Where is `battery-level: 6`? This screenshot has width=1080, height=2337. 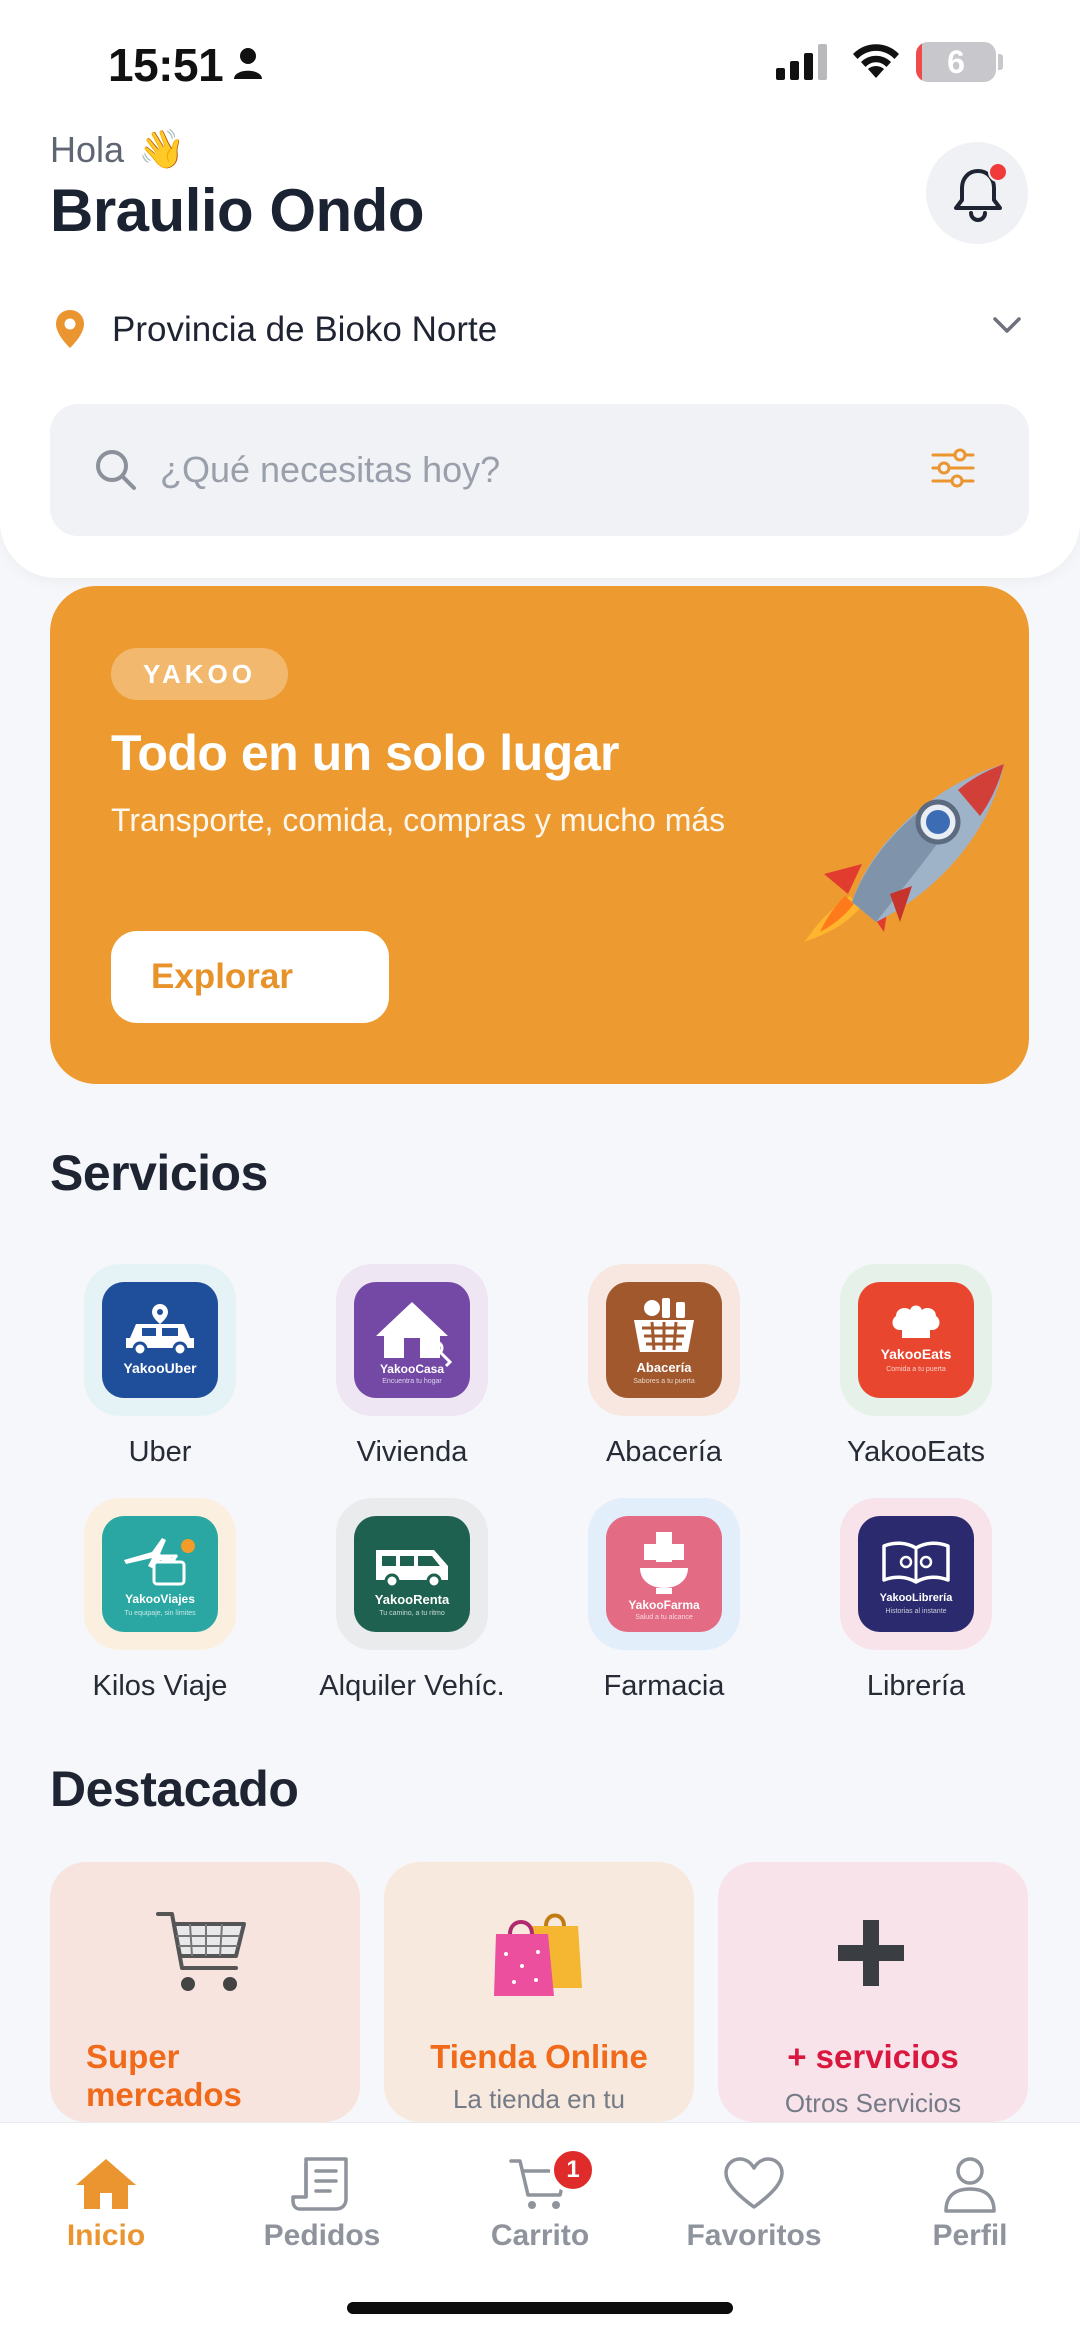 battery-level: 6 is located at coordinates (956, 62).